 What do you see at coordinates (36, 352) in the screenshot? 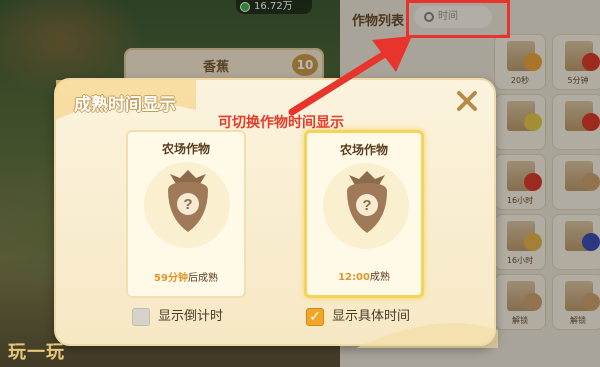
I see `watermark: 玩一玩` at bounding box center [36, 352].